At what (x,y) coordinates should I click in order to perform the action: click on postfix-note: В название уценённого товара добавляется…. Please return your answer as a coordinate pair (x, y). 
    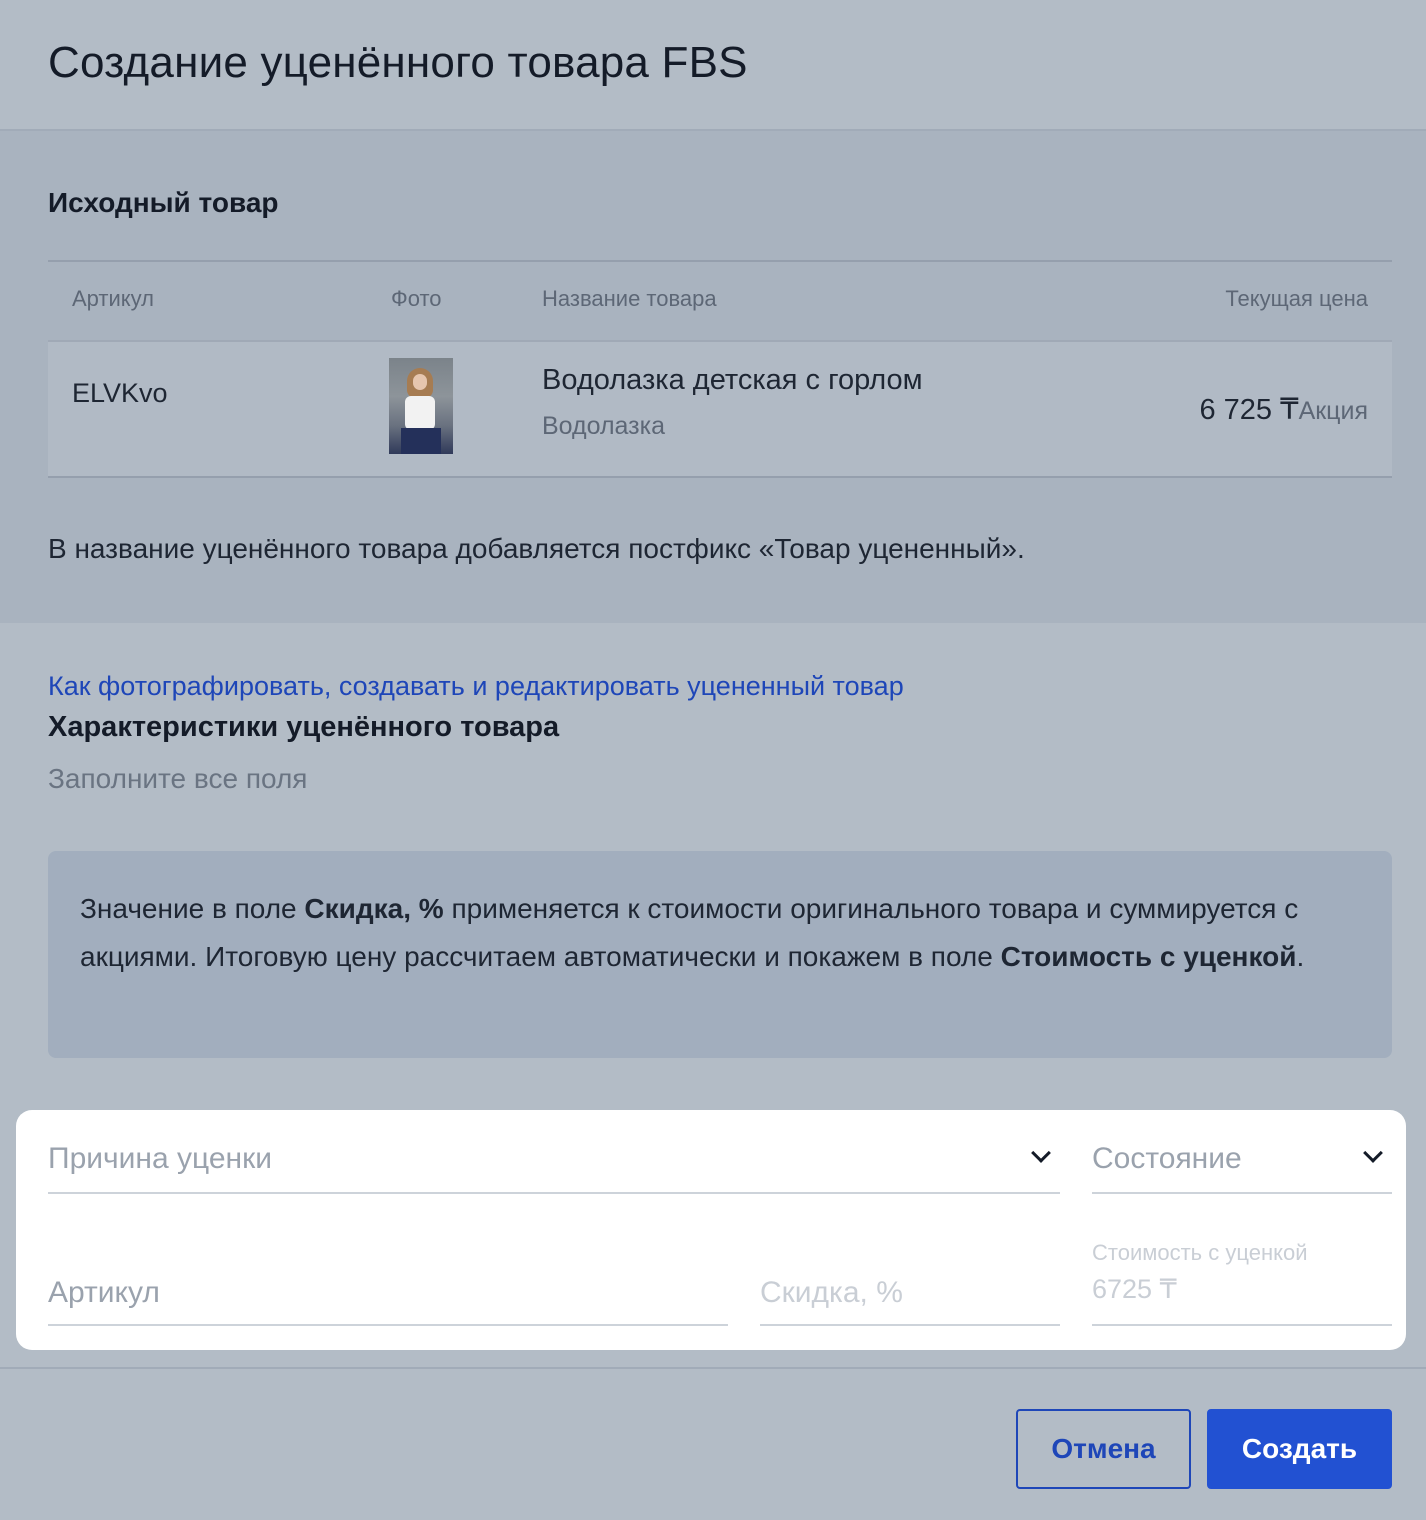
    Looking at the image, I should click on (536, 548).